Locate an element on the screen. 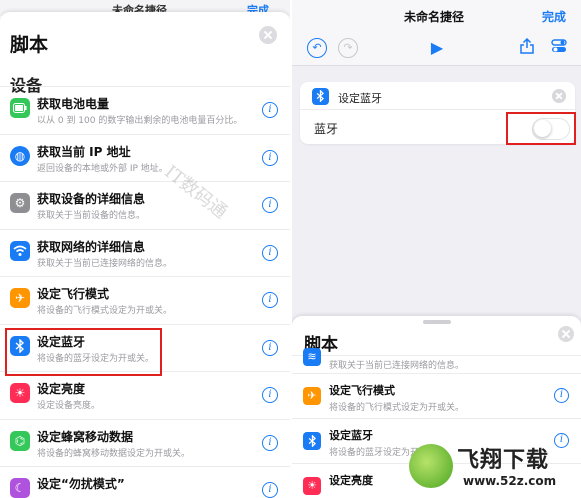  list-item: ⚙ 获取设备的详细信息 获取关于当前设备的信息。 i is located at coordinates (145, 205).